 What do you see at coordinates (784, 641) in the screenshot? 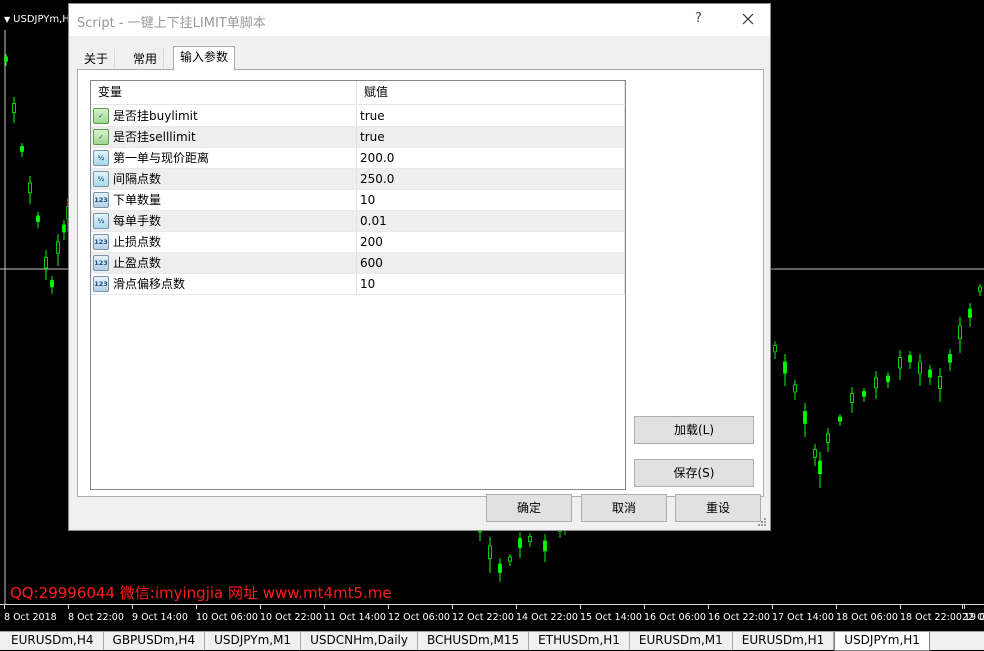
I see `chart-tab: EURUSDm,H1` at bounding box center [784, 641].